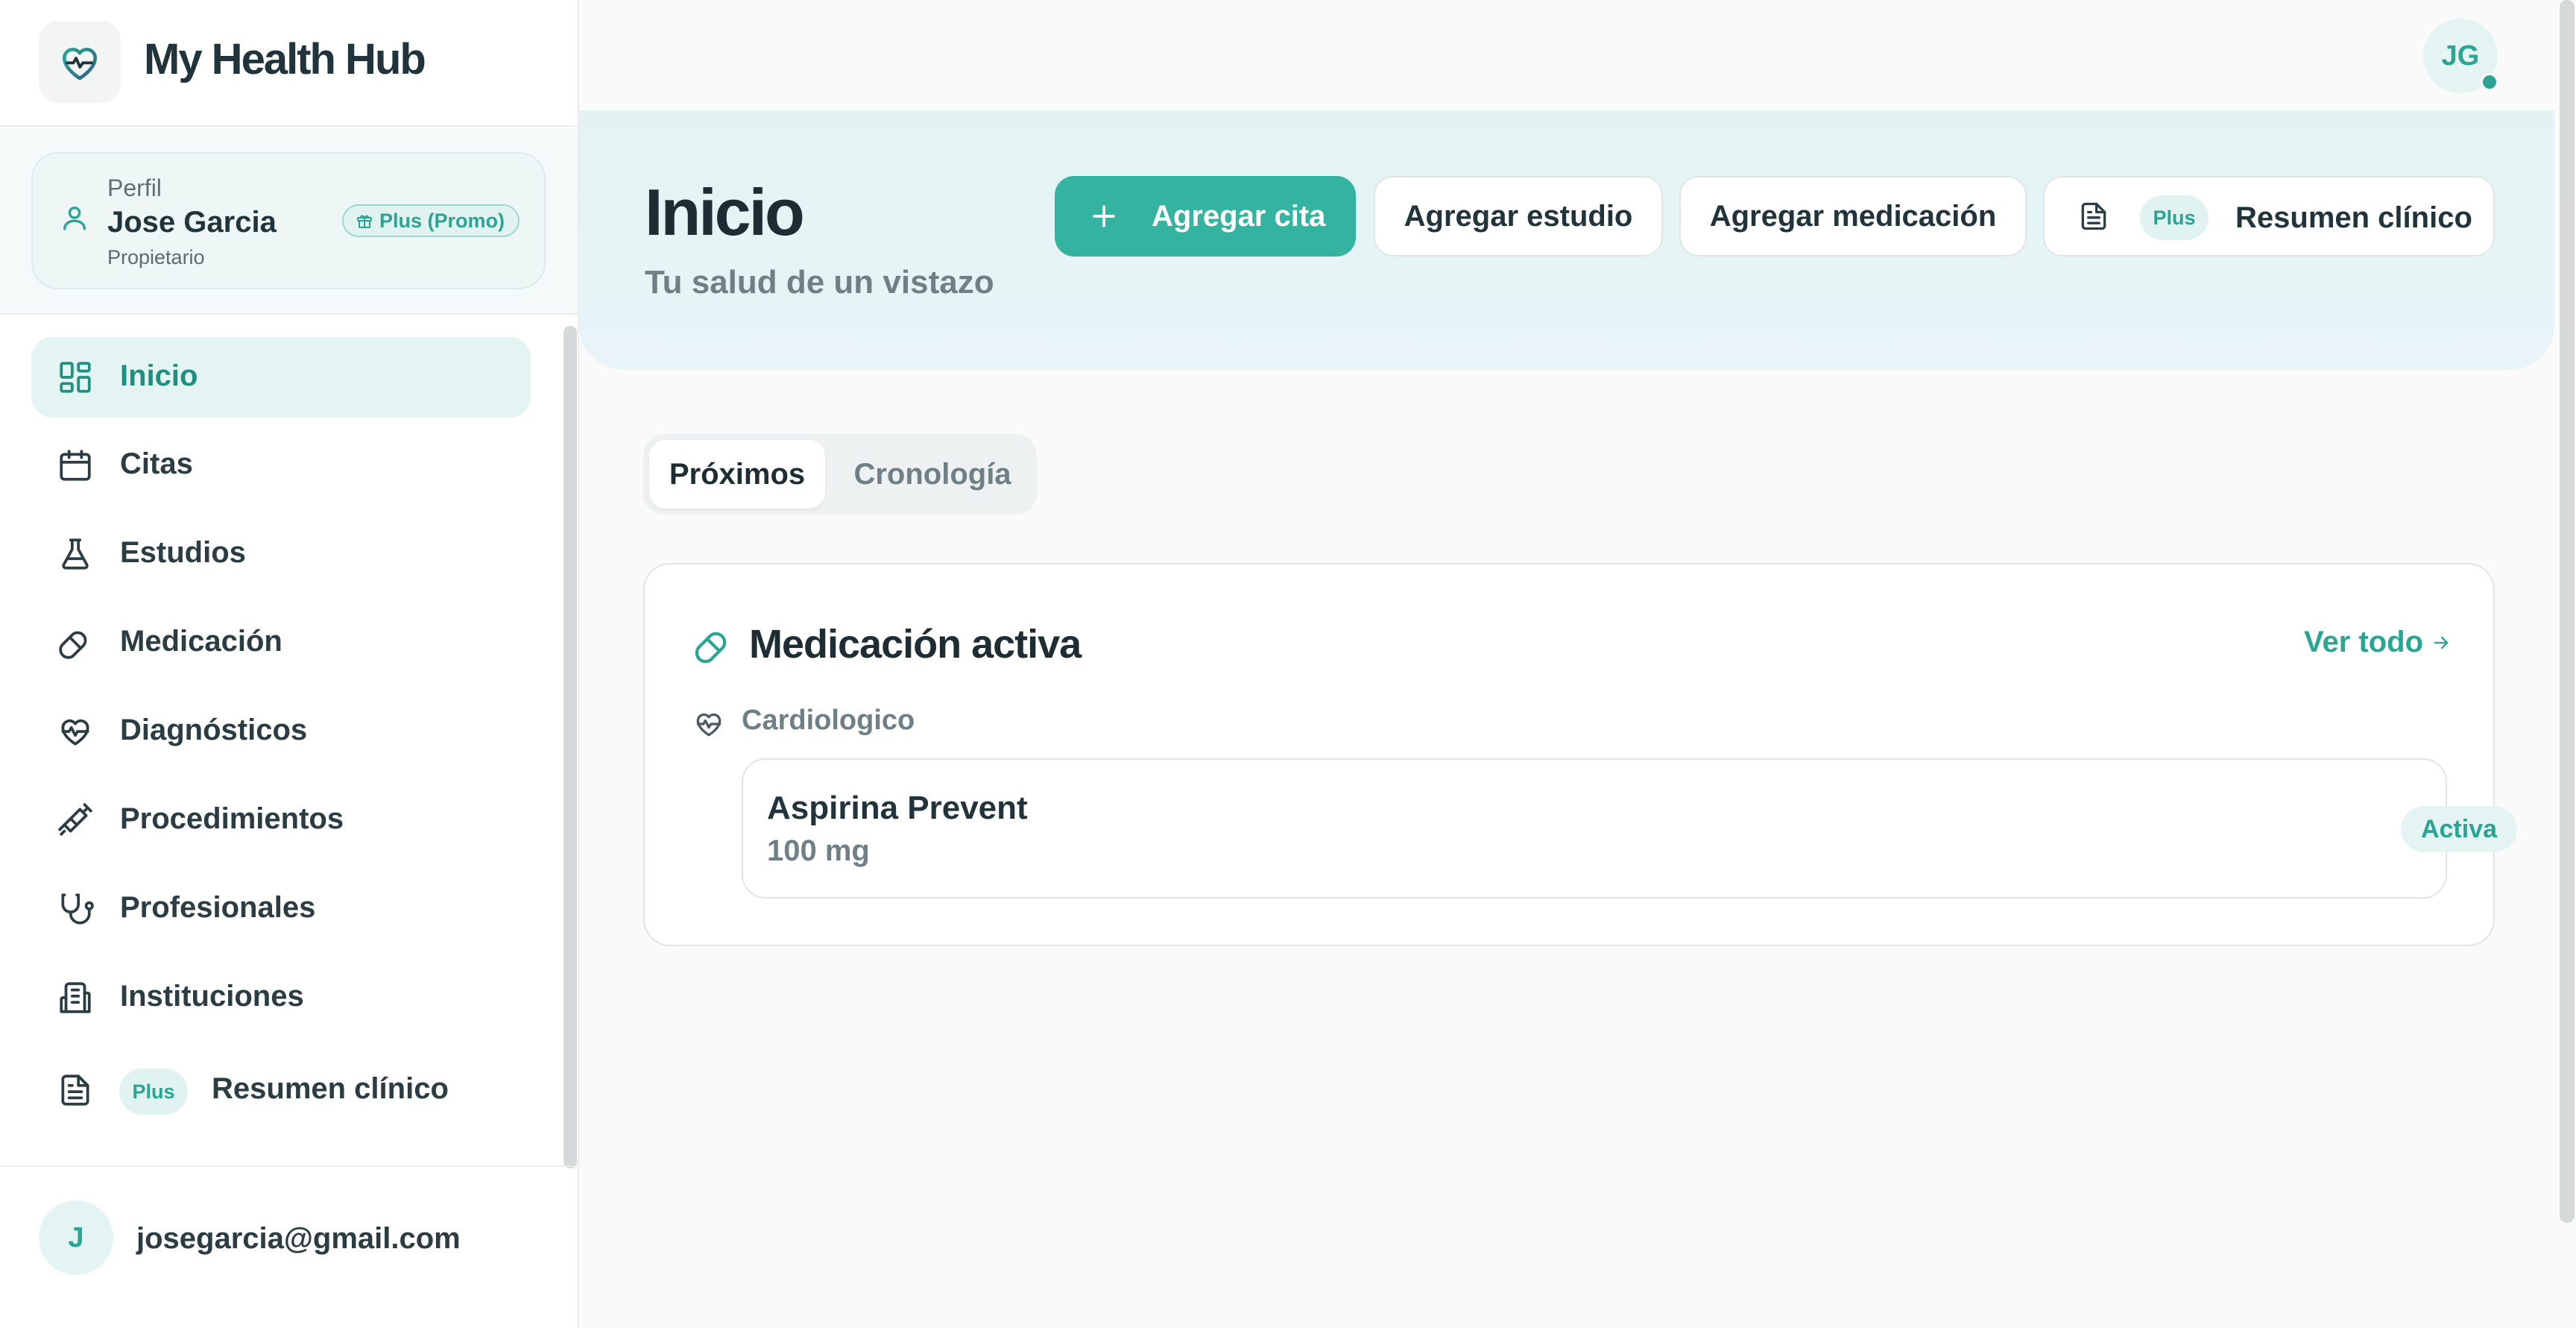 This screenshot has height=1328, width=2576. What do you see at coordinates (2441, 642) in the screenshot?
I see `arrow-right-icon` at bounding box center [2441, 642].